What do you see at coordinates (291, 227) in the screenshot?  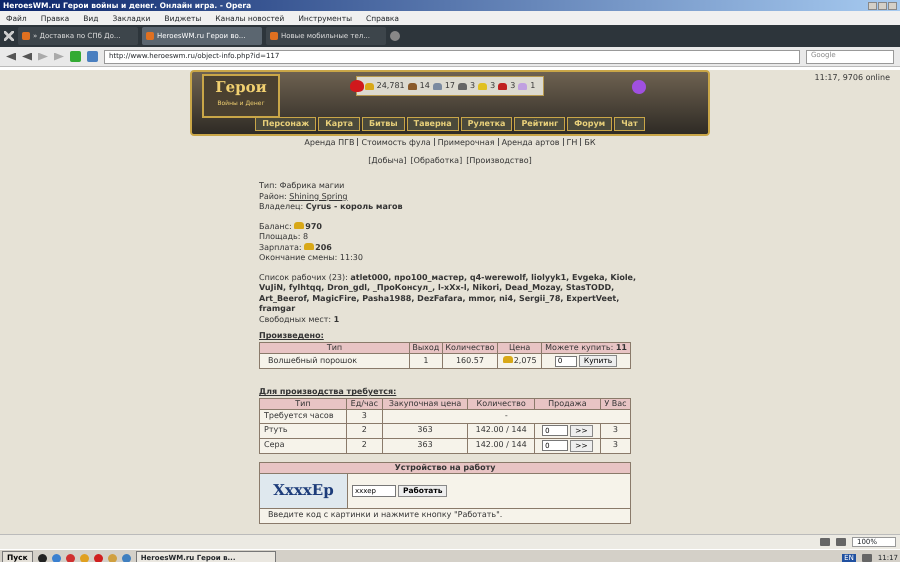 I see `info-line: Баланс: 970` at bounding box center [291, 227].